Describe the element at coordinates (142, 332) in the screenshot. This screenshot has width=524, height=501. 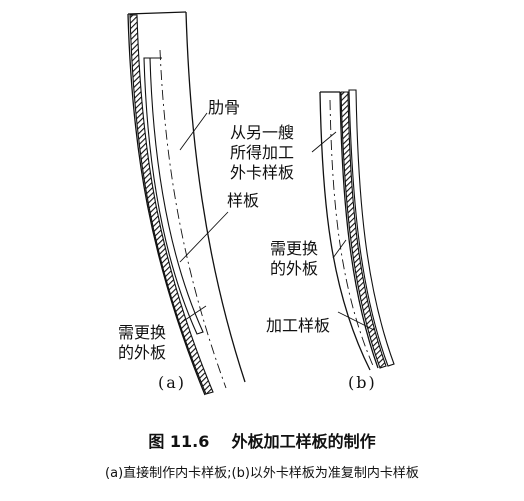
I see `label-a-replace-line1: 需更换` at that location.